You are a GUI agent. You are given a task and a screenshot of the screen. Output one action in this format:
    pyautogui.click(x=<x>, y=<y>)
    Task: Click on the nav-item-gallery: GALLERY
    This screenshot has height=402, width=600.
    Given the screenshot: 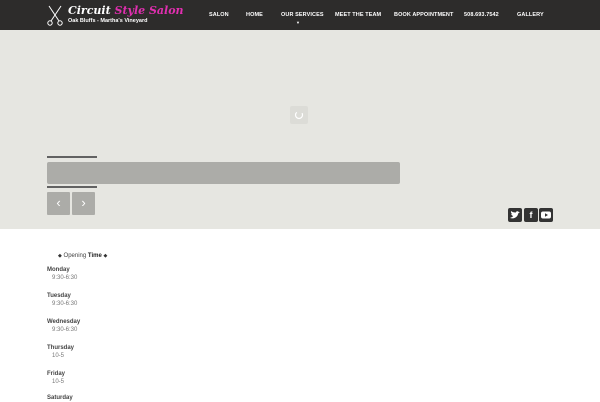 What is the action you would take?
    pyautogui.click(x=530, y=15)
    